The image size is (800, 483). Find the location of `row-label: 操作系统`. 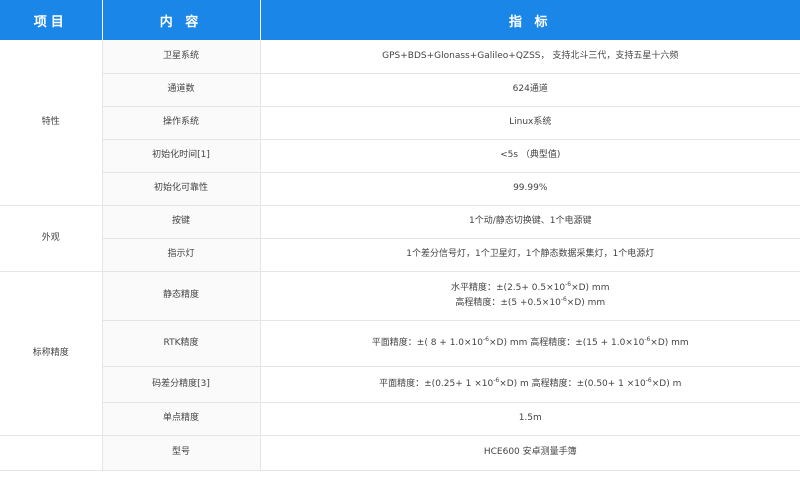

row-label: 操作系统 is located at coordinates (181, 123).